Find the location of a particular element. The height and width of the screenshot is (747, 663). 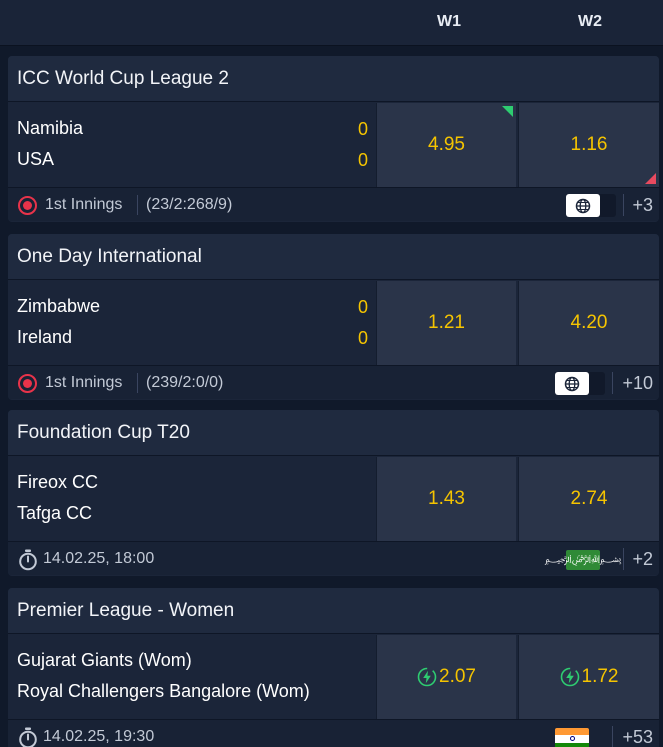

event-footer: 1st Innings (23/2:268/9) +3 is located at coordinates (333, 204).